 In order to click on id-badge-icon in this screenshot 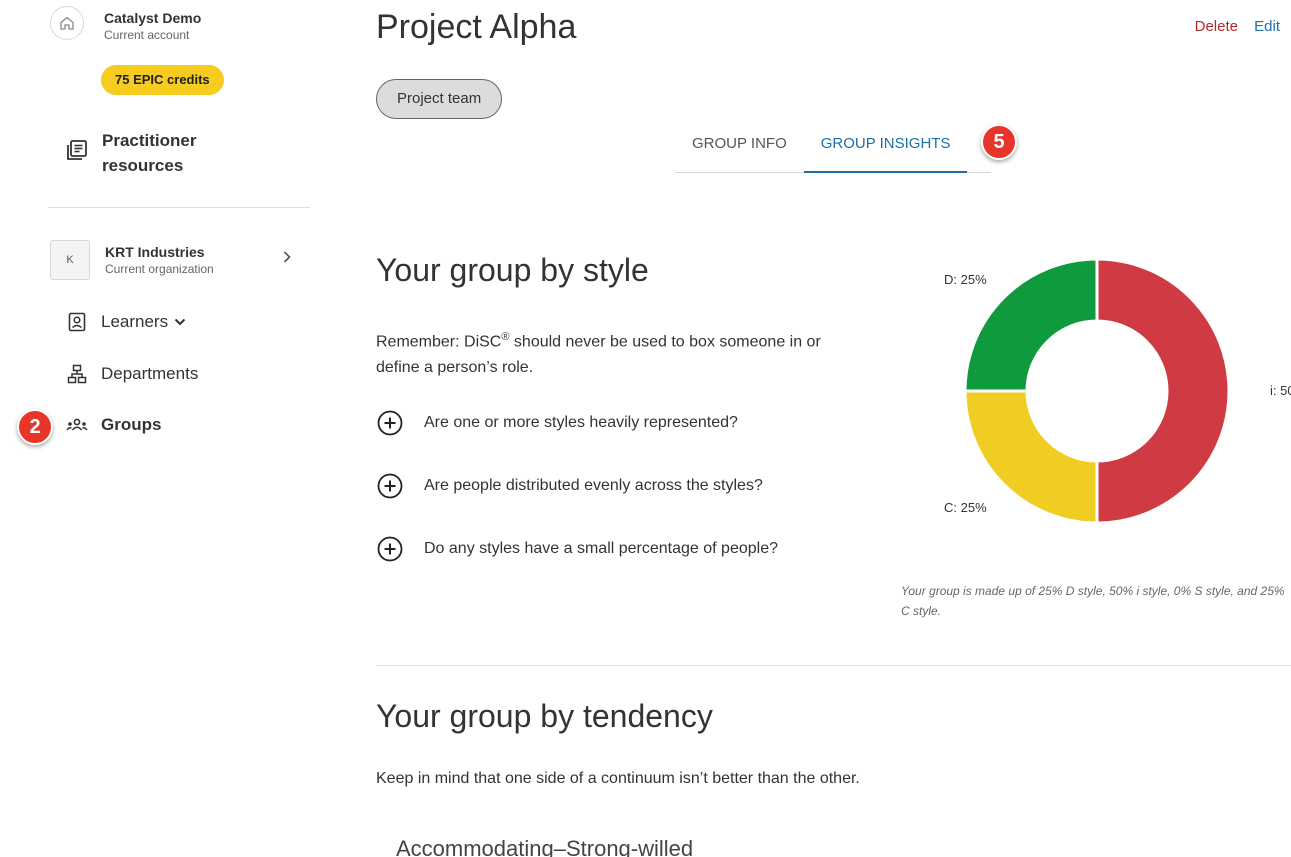, I will do `click(77, 322)`.